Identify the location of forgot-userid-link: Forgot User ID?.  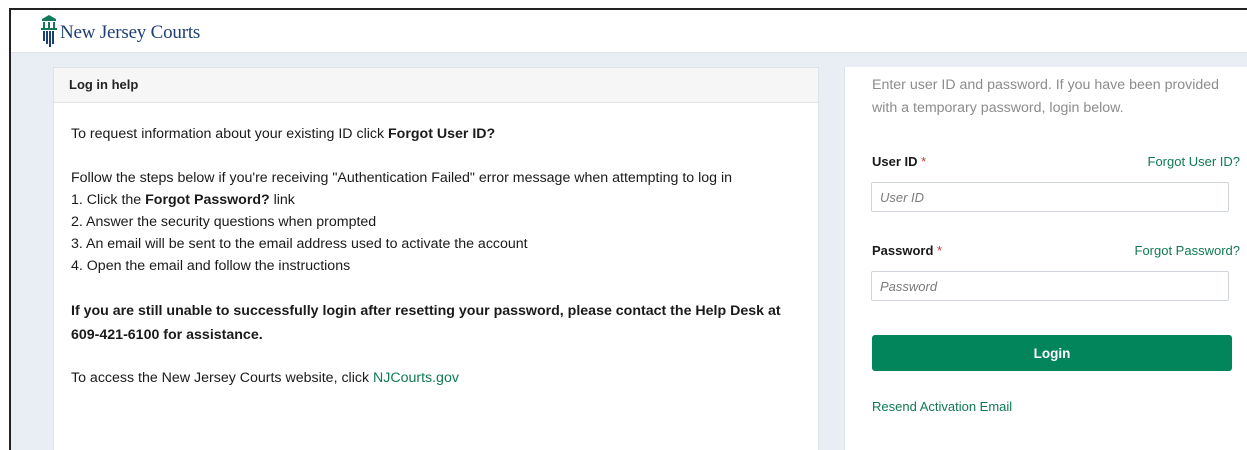
(1194, 161).